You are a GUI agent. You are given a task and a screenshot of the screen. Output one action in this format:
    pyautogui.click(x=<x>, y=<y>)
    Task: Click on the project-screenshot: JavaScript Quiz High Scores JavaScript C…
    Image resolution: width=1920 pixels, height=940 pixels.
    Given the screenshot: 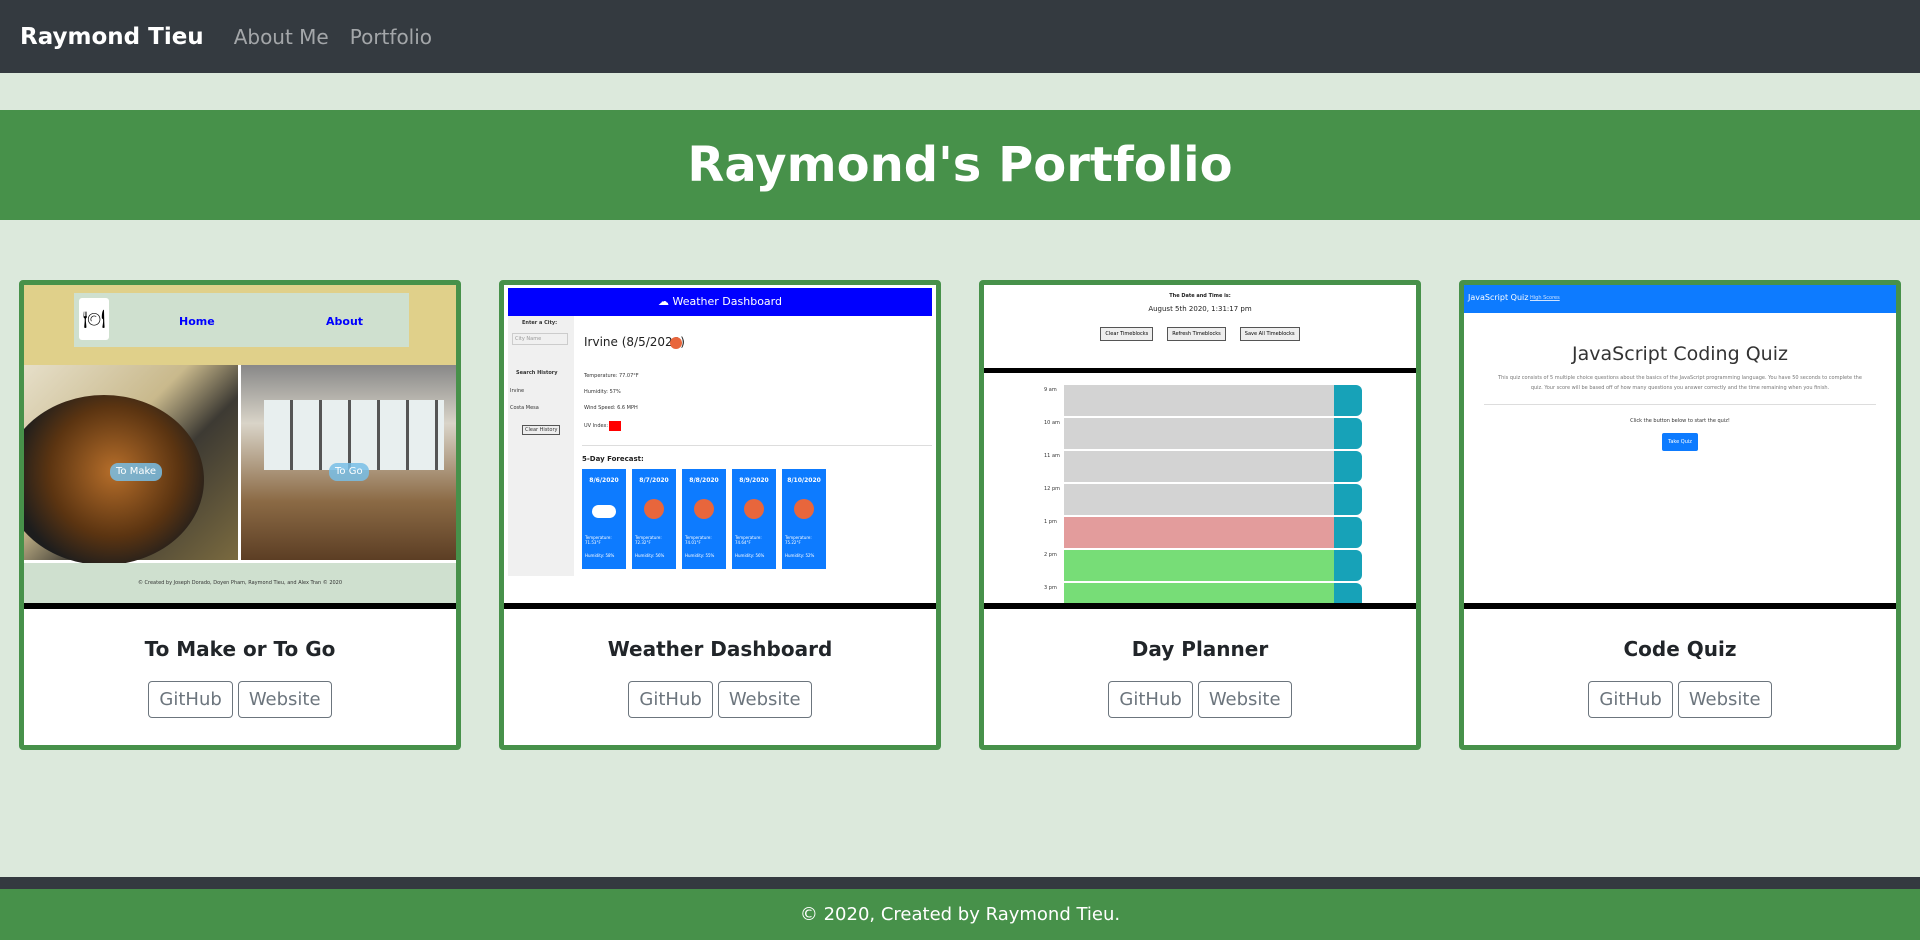 What is the action you would take?
    pyautogui.click(x=1680, y=446)
    